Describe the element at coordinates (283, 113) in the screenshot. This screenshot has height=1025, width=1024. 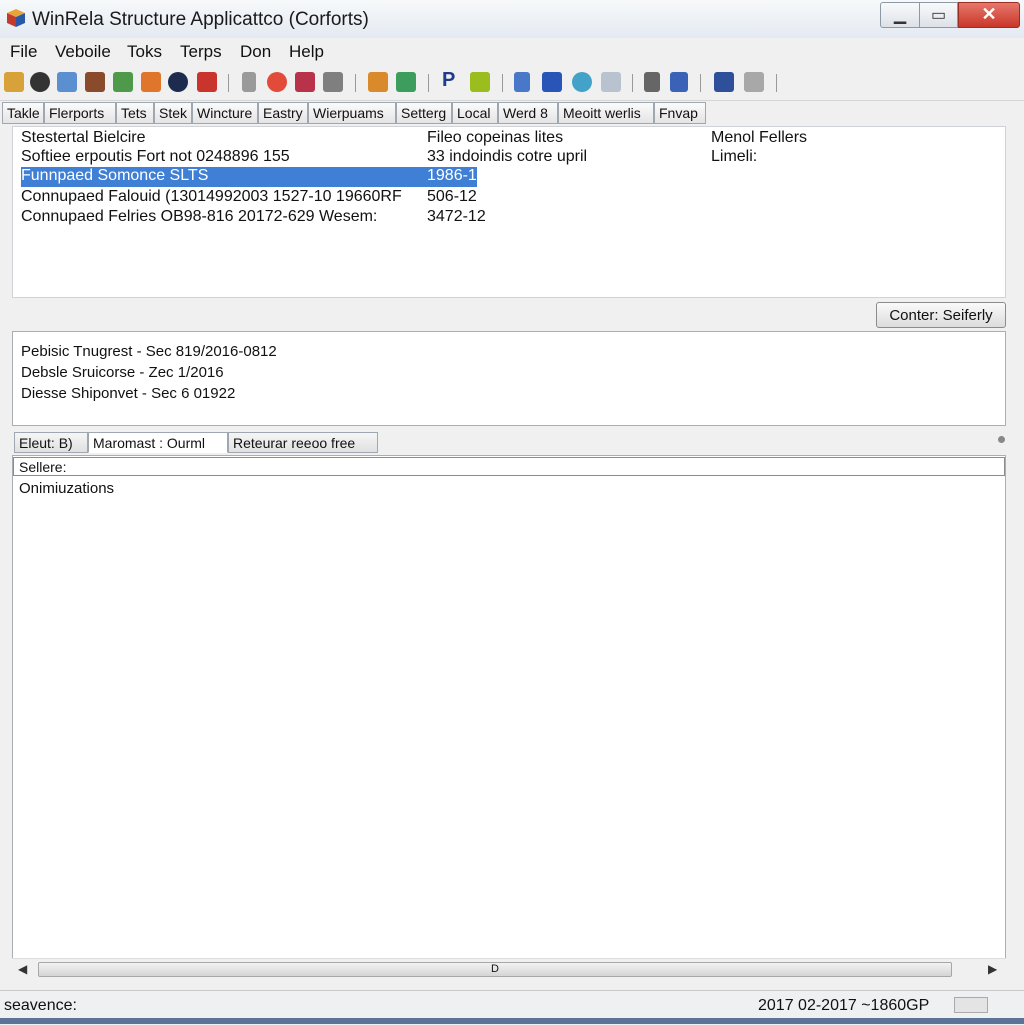
I see `tab-eastry: Eastry` at that location.